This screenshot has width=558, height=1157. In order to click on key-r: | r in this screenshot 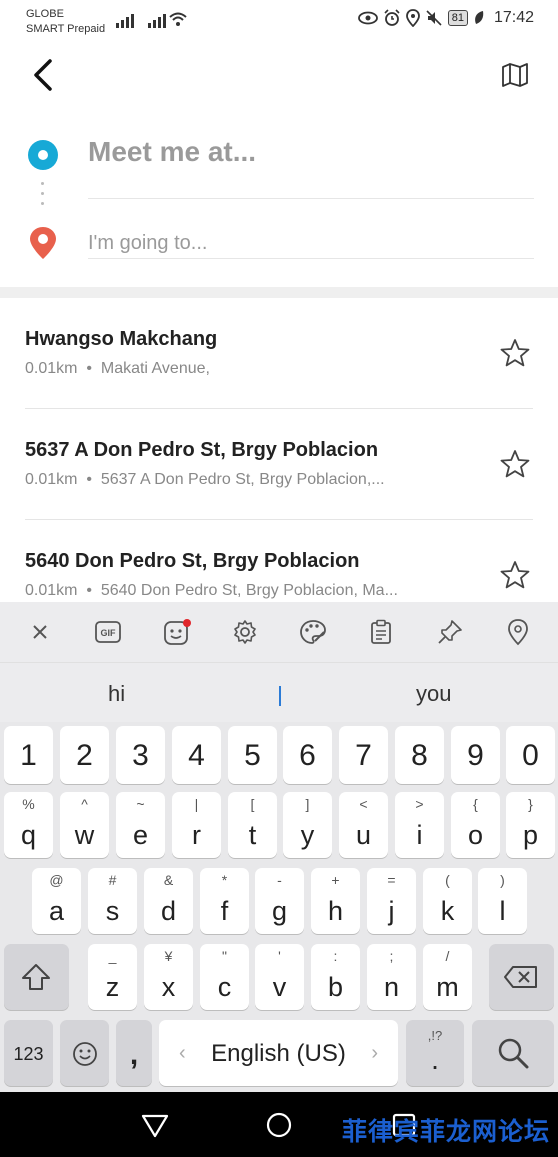, I will do `click(196, 825)`.